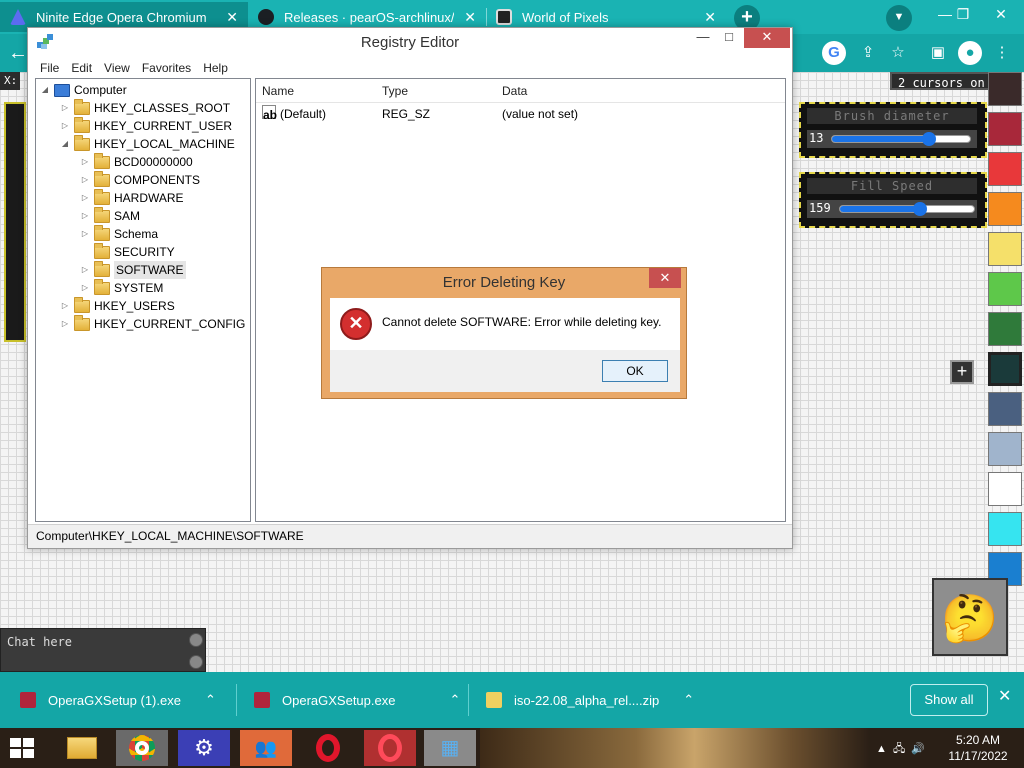  Describe the element at coordinates (83, 90) in the screenshot. I see `tree-node-computer: ◢ Computer` at that location.